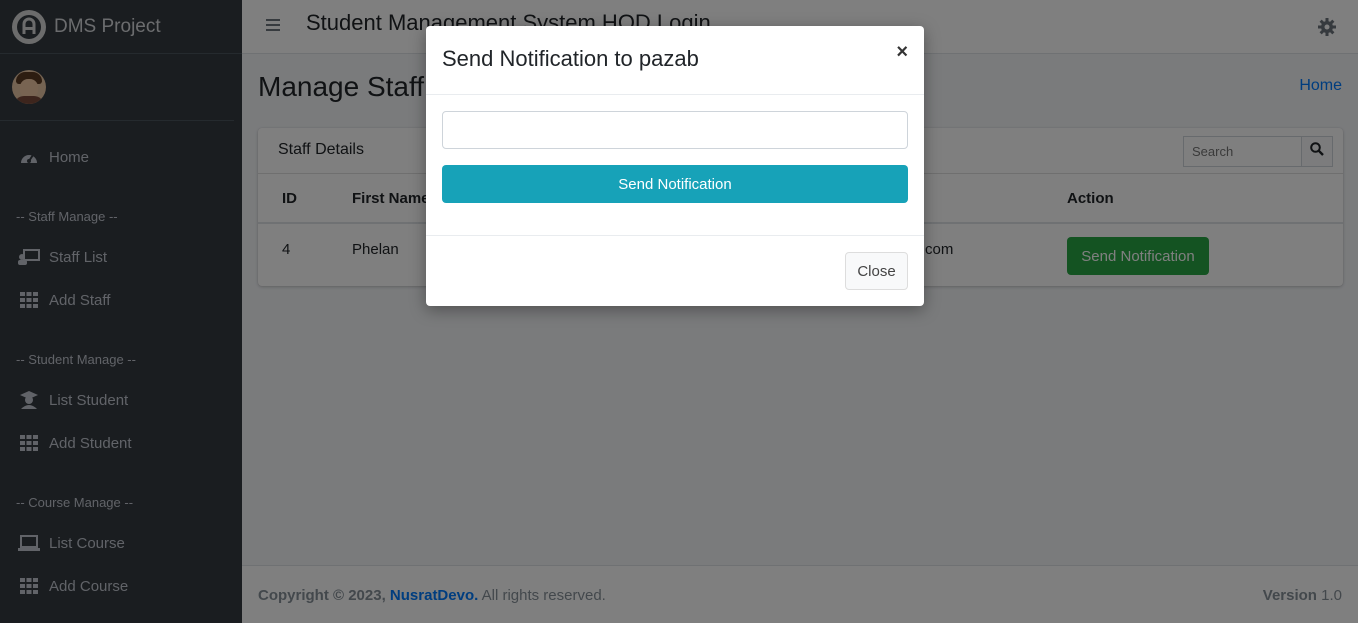  I want to click on modal-send-notification-button: Send Notification, so click(675, 184).